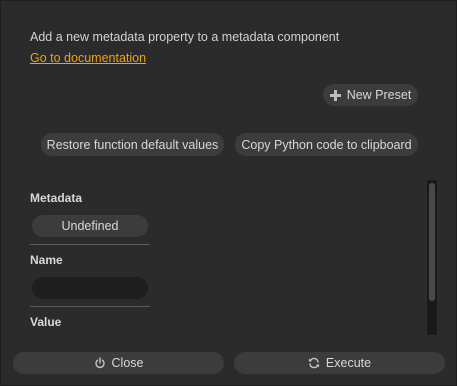 The width and height of the screenshot is (457, 386). Describe the element at coordinates (90, 288) in the screenshot. I see `name-input` at that location.